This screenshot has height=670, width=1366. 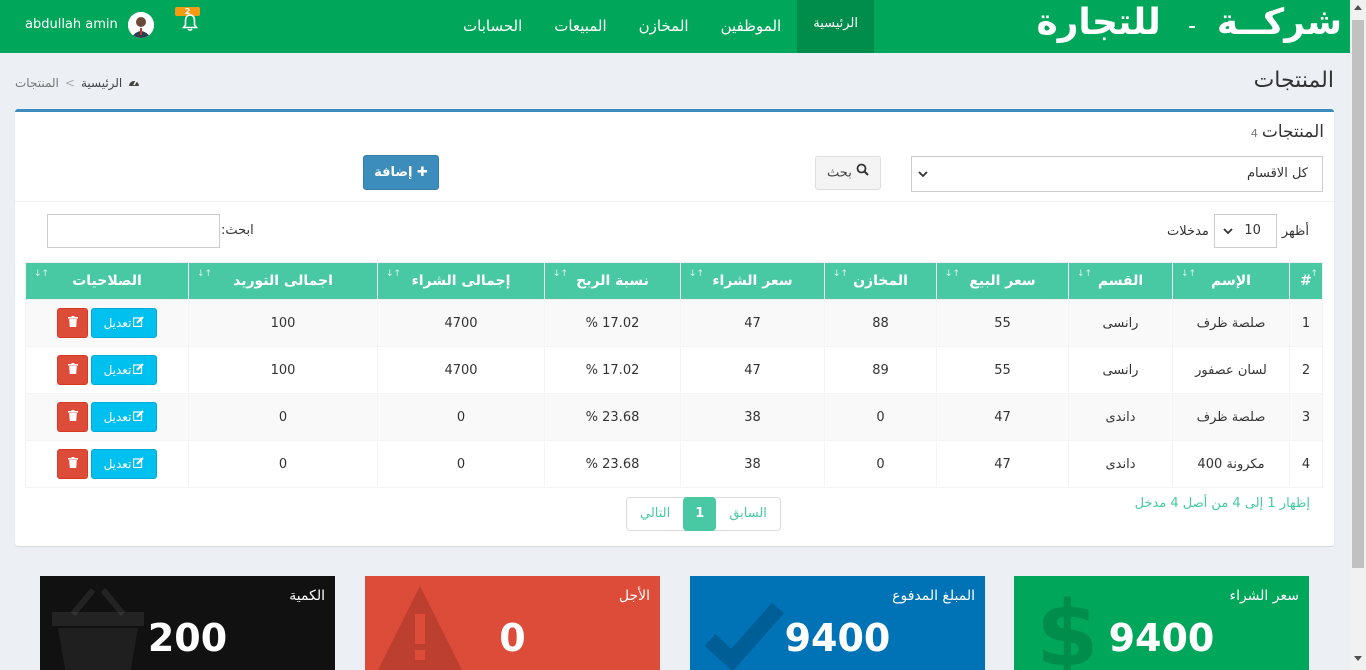 What do you see at coordinates (674, 201) in the screenshot?
I see `divider` at bounding box center [674, 201].